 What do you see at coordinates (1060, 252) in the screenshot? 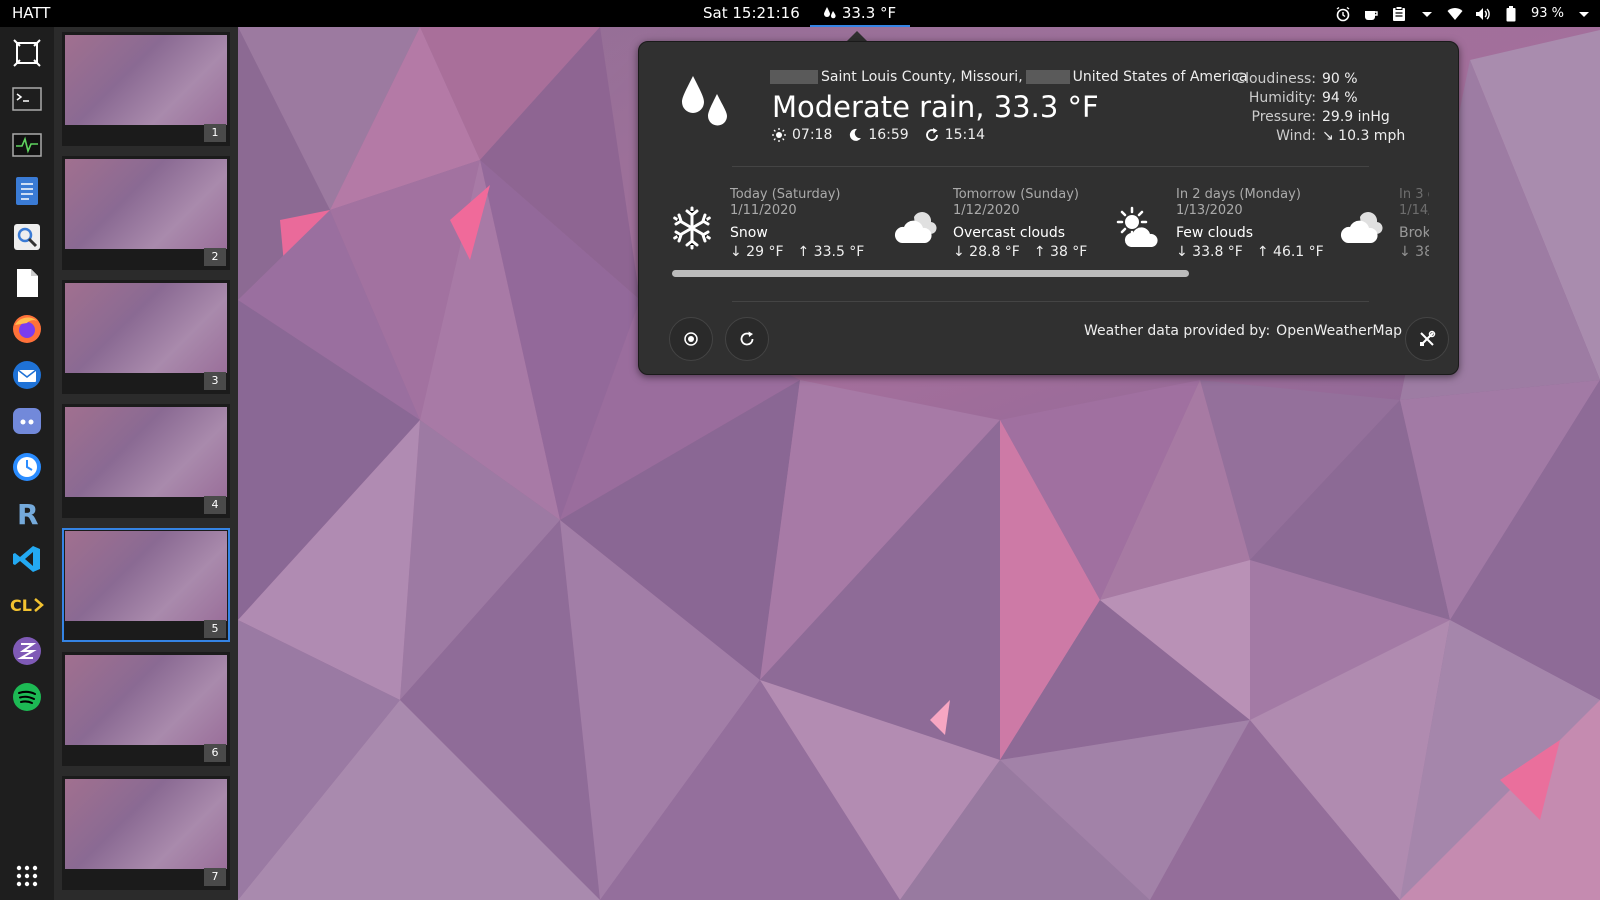
I see `forecast-high: ↑ 38 °F` at bounding box center [1060, 252].